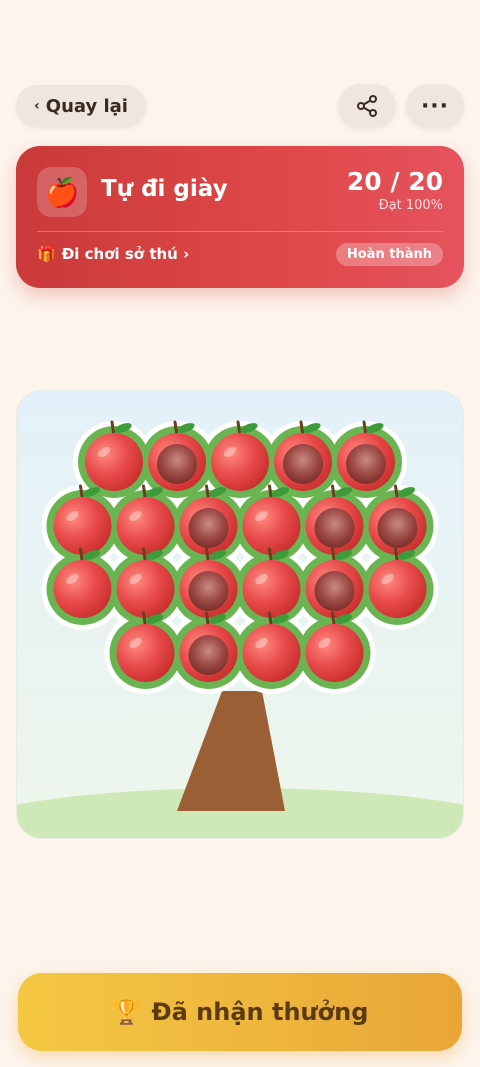 This screenshot has height=1067, width=480. Describe the element at coordinates (394, 181) in the screenshot. I see `progress-count: 20 / 20` at that location.